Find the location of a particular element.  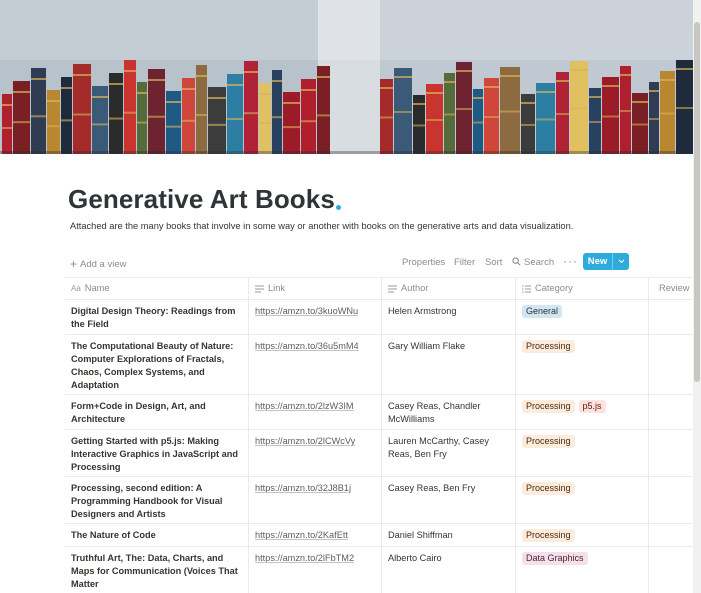

category-cell: Processing p5.js is located at coordinates (582, 412).